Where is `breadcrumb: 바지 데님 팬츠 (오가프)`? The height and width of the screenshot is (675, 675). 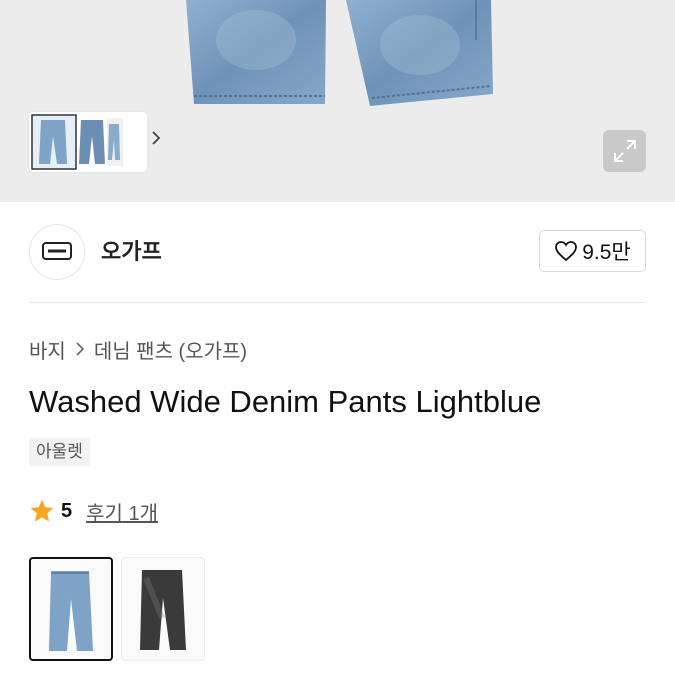
breadcrumb: 바지 데님 팬츠 (오가프) is located at coordinates (138, 349).